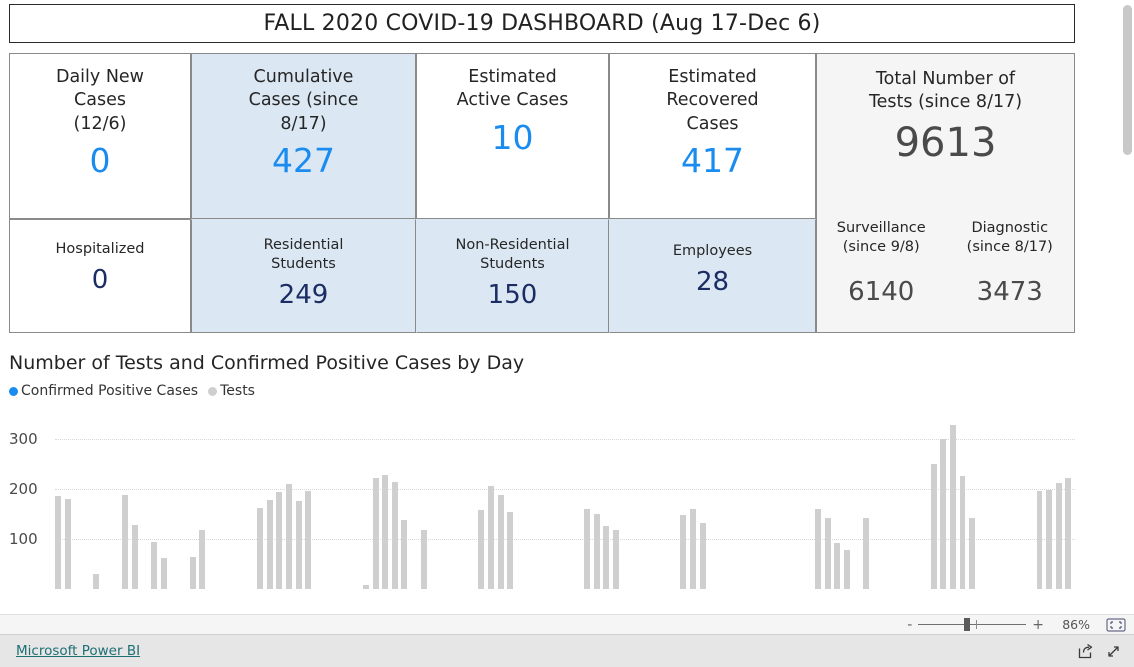 Image resolution: width=1134 pixels, height=667 pixels. I want to click on report-footer: Microsoft Power BI, so click(567, 650).